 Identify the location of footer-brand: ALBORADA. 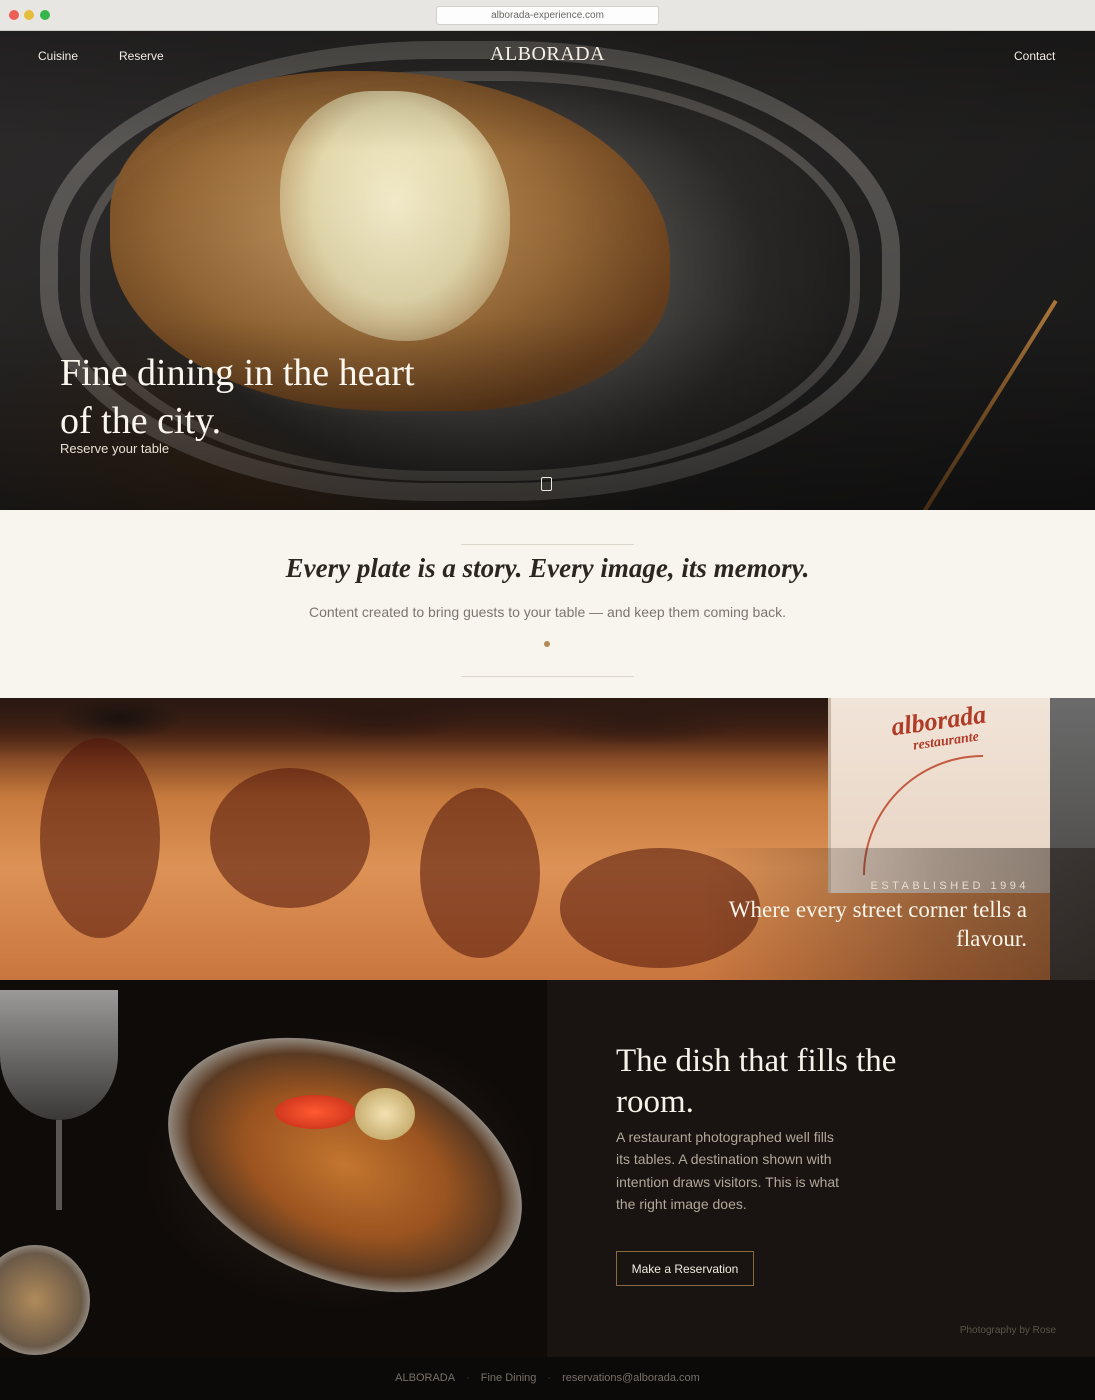
(425, 1378).